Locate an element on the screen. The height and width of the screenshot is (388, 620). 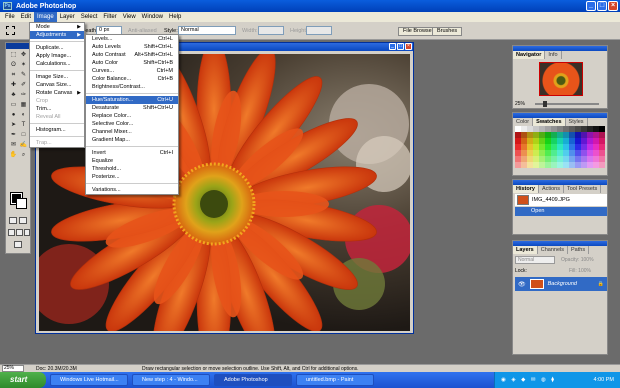
menu-item-rotate-canvas: Rotate Canvas ▶ is located at coordinates (57, 93).